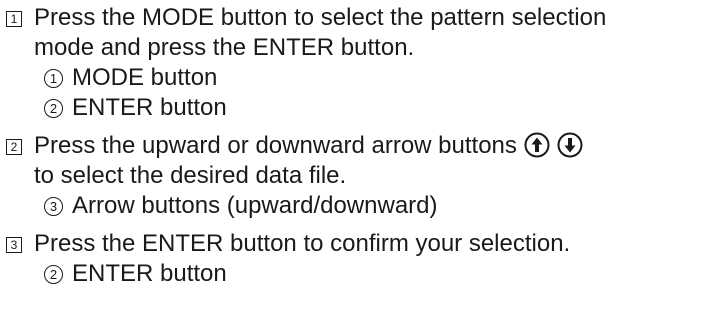 This screenshot has width=711, height=309. Describe the element at coordinates (255, 205) in the screenshot. I see `sub-item-label: Arrow buttons (upward/downward)` at that location.